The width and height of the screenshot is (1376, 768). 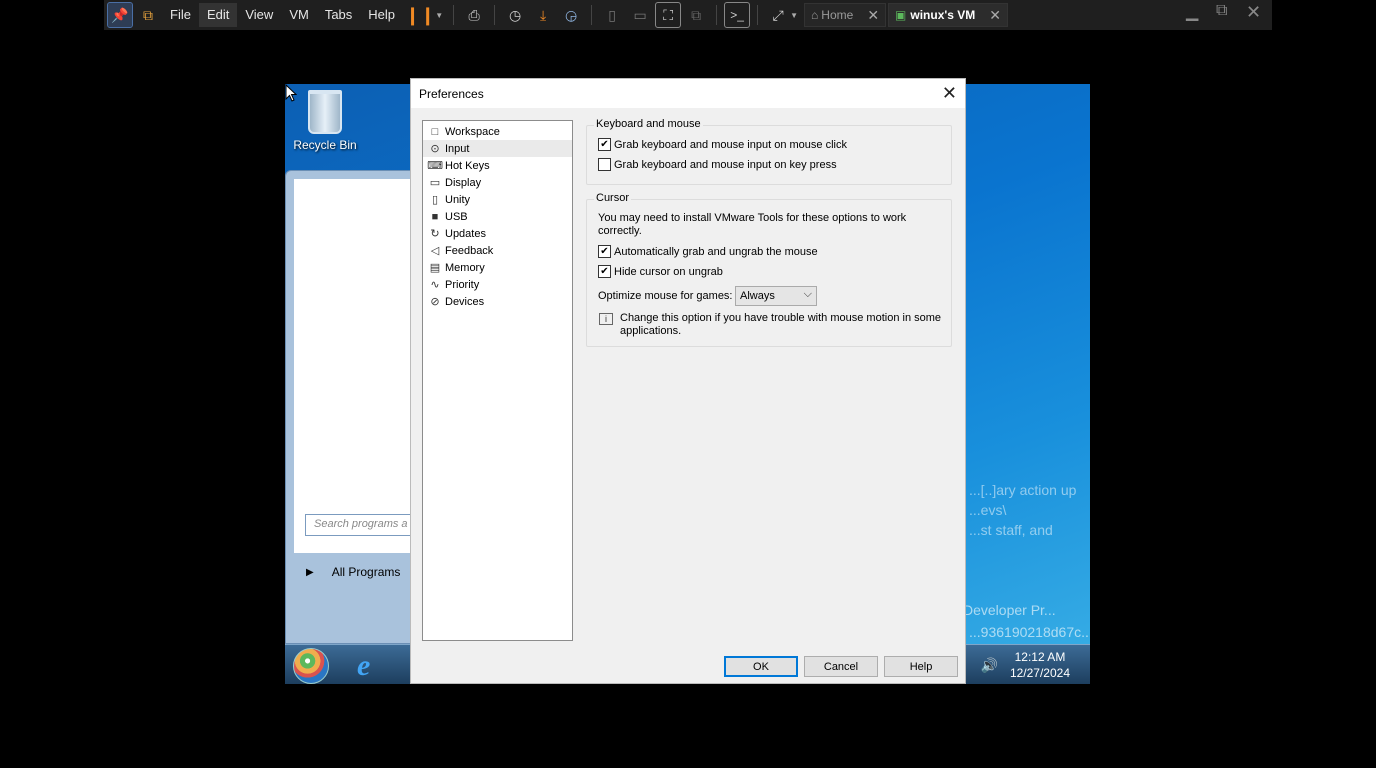 What do you see at coordinates (606, 319) in the screenshot?
I see `info-icon: i` at bounding box center [606, 319].